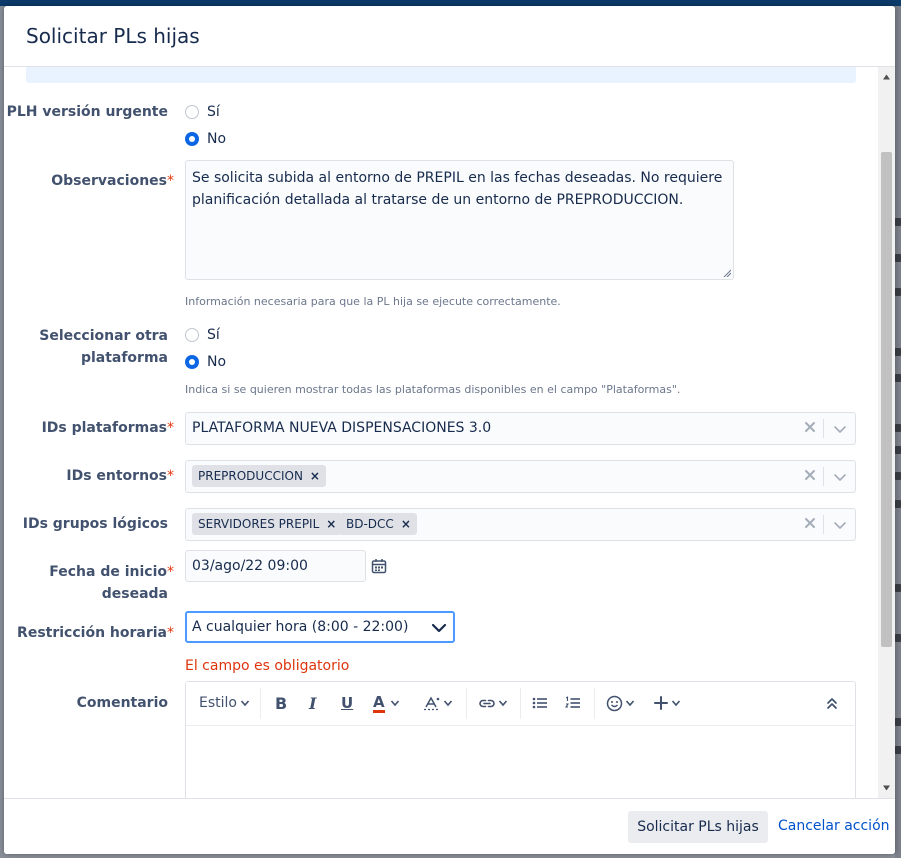  I want to click on editor-toolbar: Estilo B I U A, so click(520, 704).